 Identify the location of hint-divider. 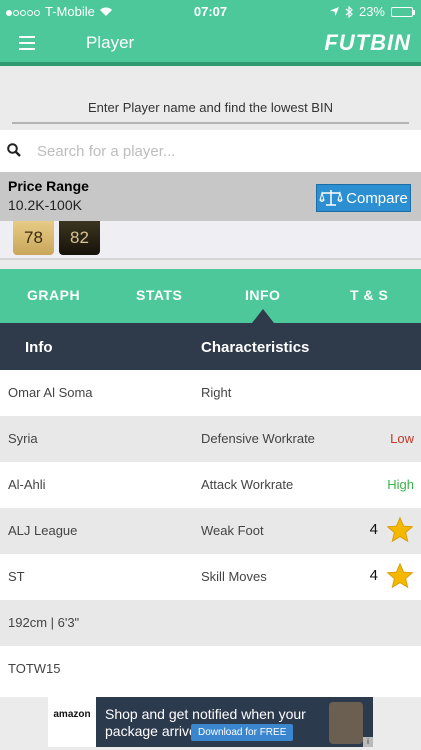
(210, 123).